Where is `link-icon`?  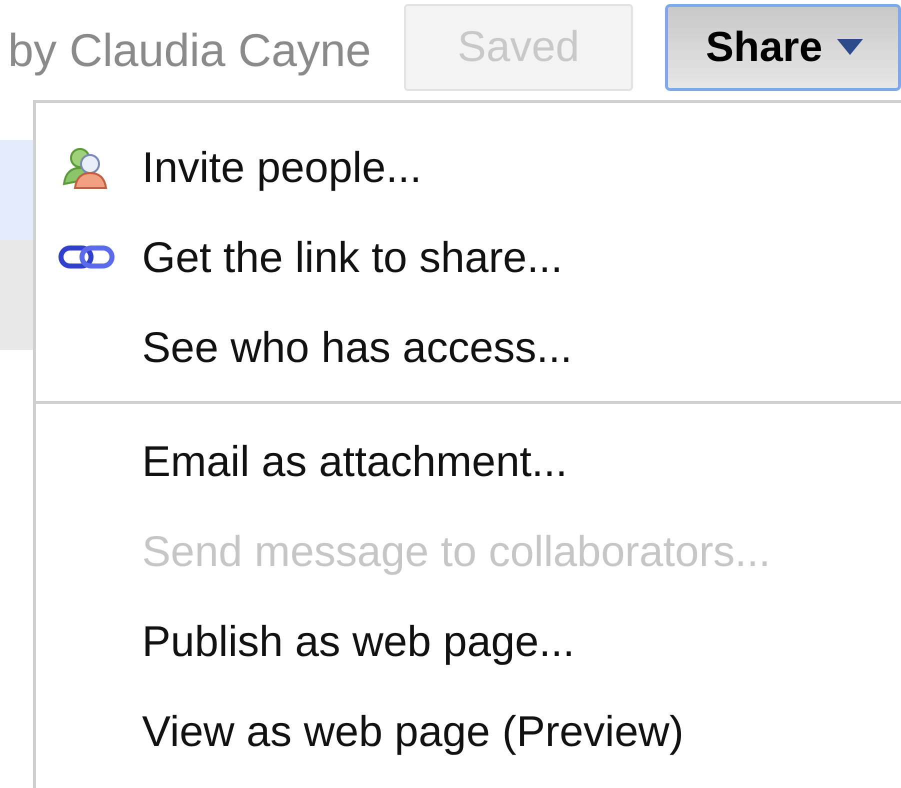 link-icon is located at coordinates (86, 257).